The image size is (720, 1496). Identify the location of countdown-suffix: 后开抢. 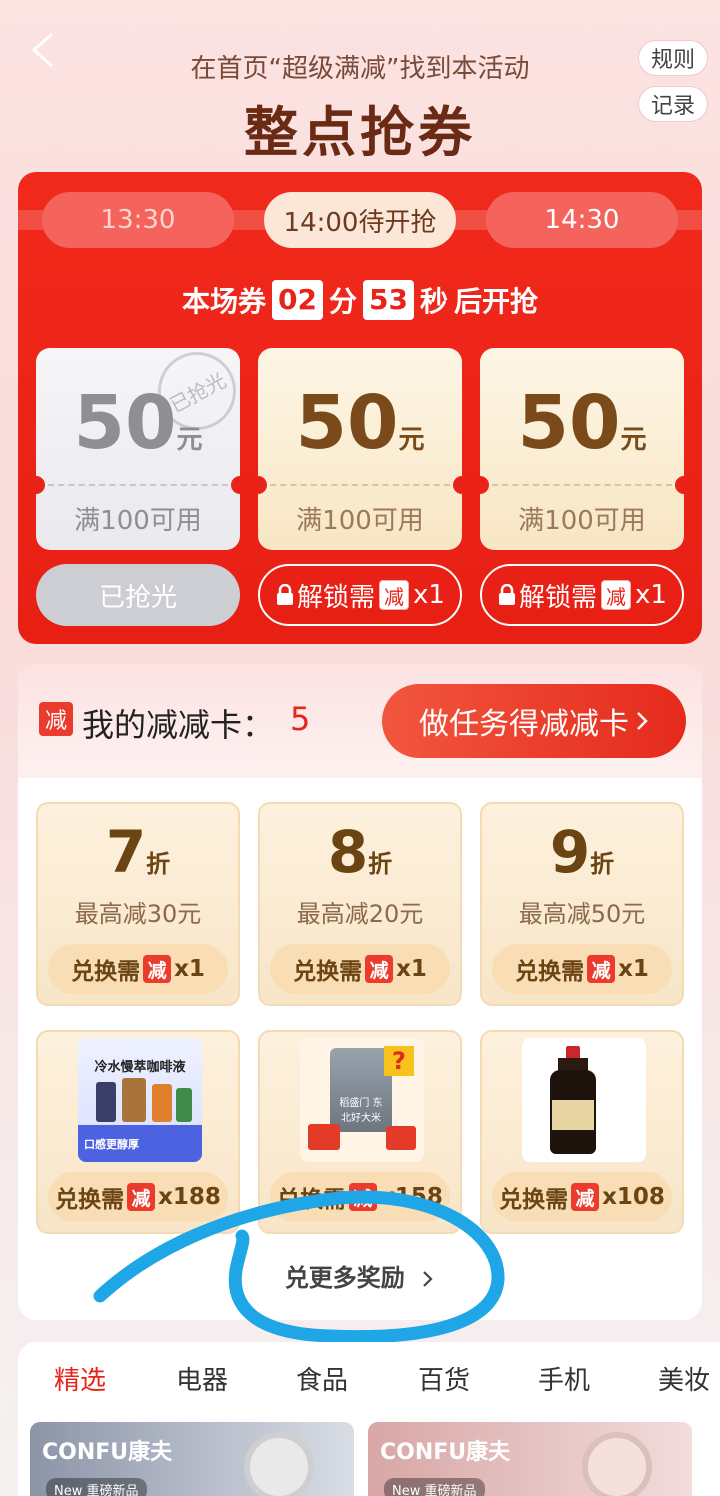
(495, 301).